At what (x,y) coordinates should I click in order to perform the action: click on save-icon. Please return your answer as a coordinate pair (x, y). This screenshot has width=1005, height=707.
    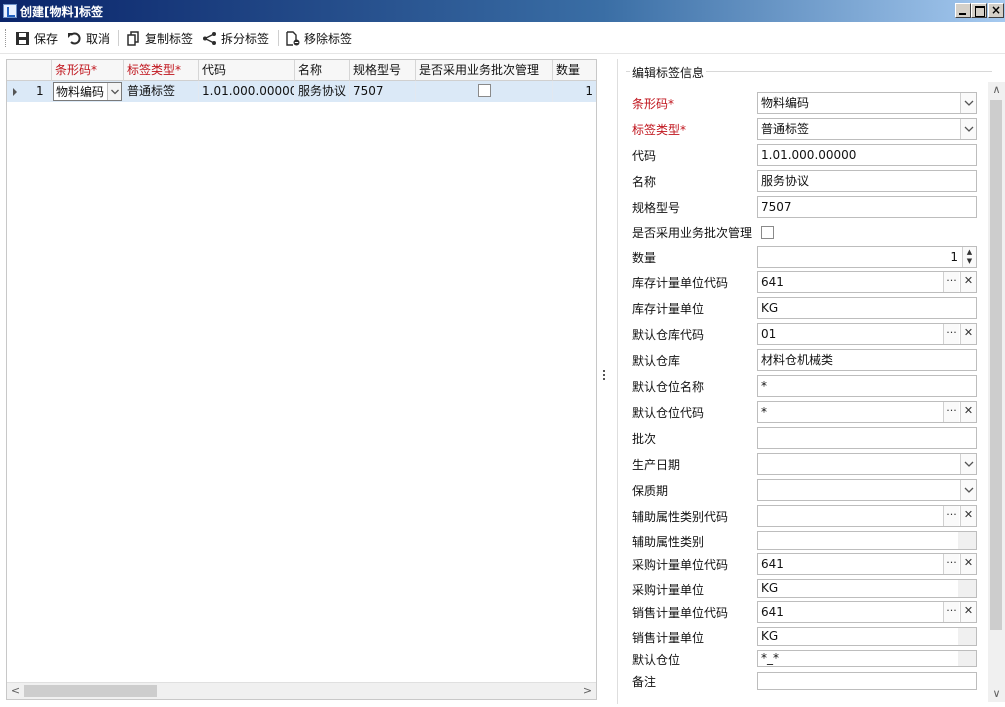
    Looking at the image, I should click on (22, 38).